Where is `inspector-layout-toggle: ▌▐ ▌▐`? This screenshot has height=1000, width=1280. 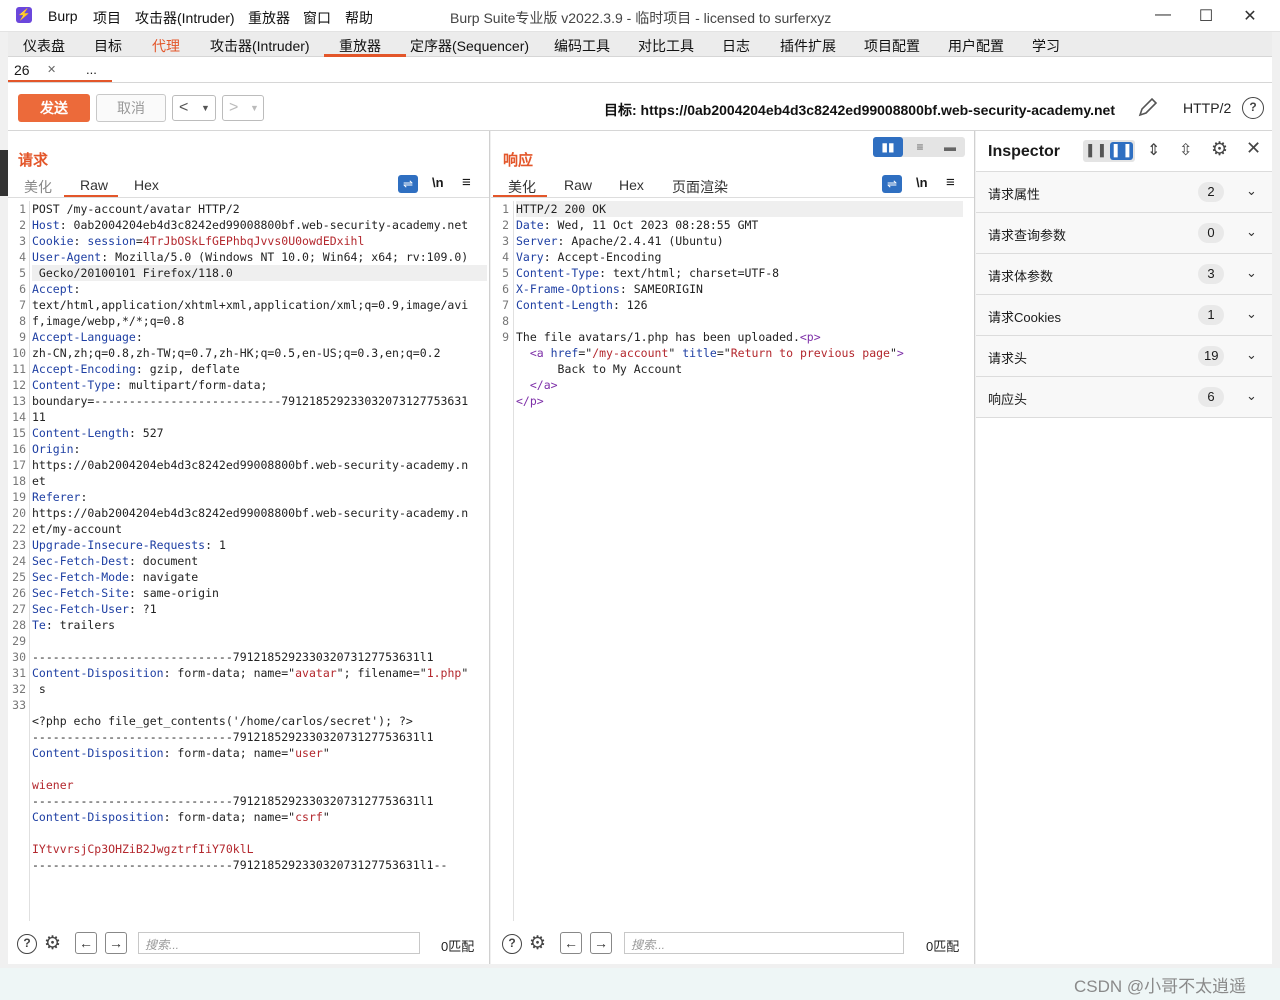 inspector-layout-toggle: ▌▐ ▌▐ is located at coordinates (1109, 151).